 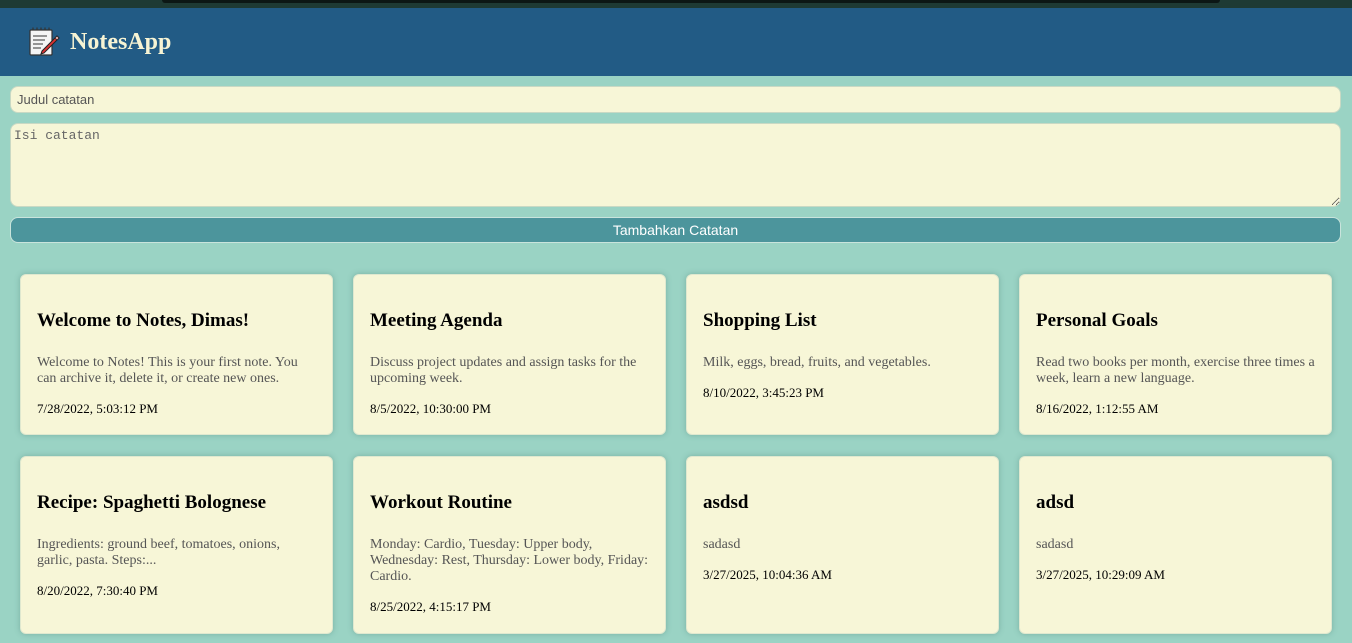 I want to click on note-date: 3/27/2025, 10:04:36 AM, so click(x=767, y=574).